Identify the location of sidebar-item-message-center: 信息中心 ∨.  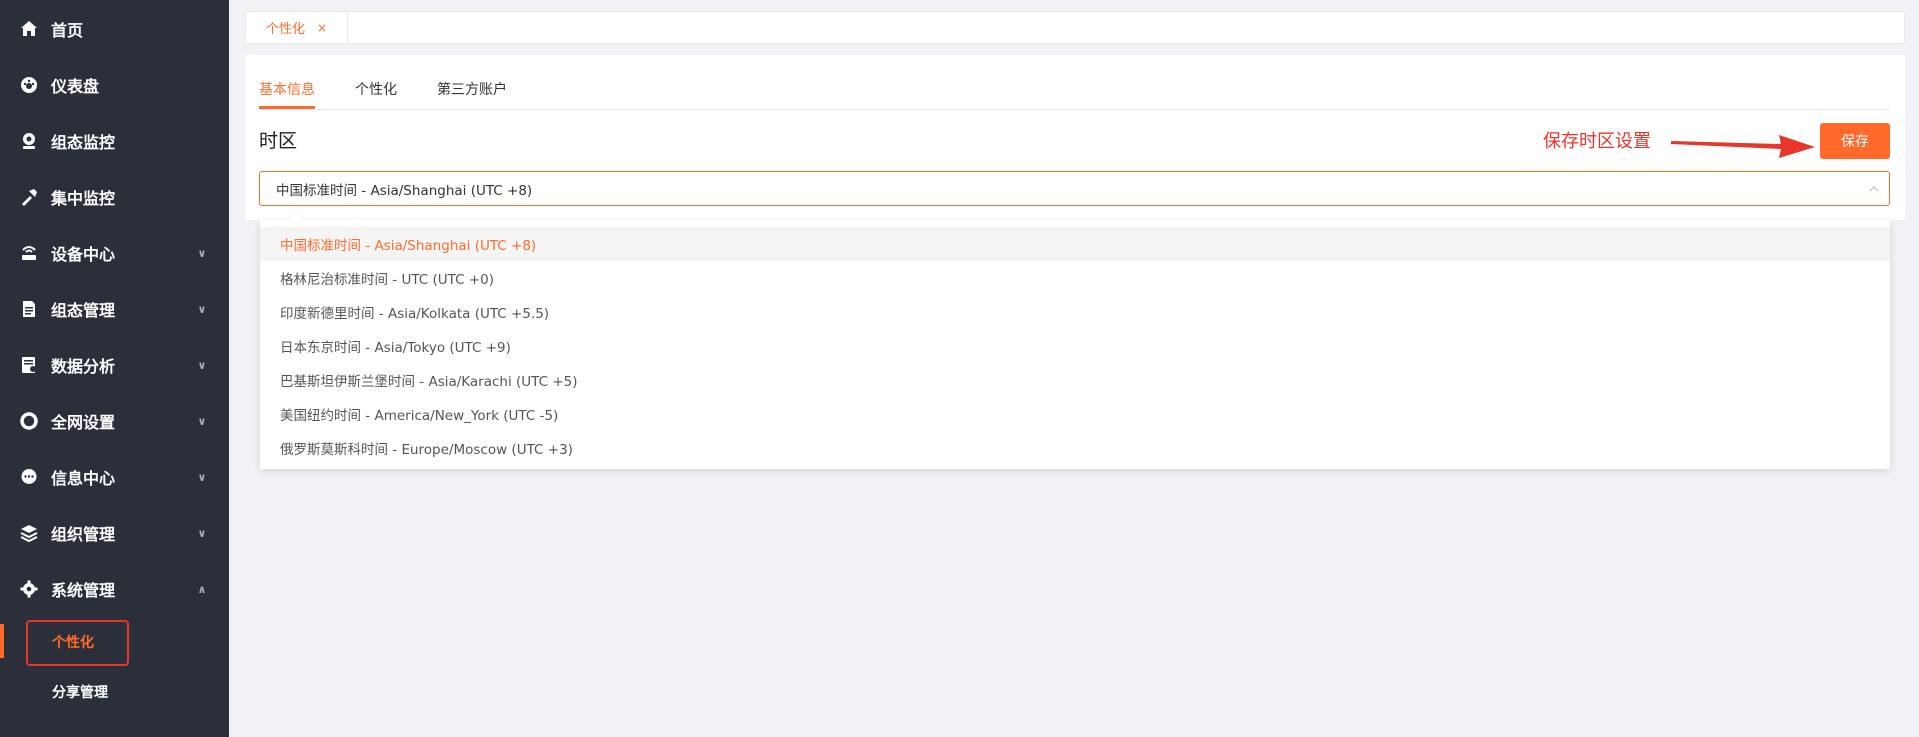
(114, 477).